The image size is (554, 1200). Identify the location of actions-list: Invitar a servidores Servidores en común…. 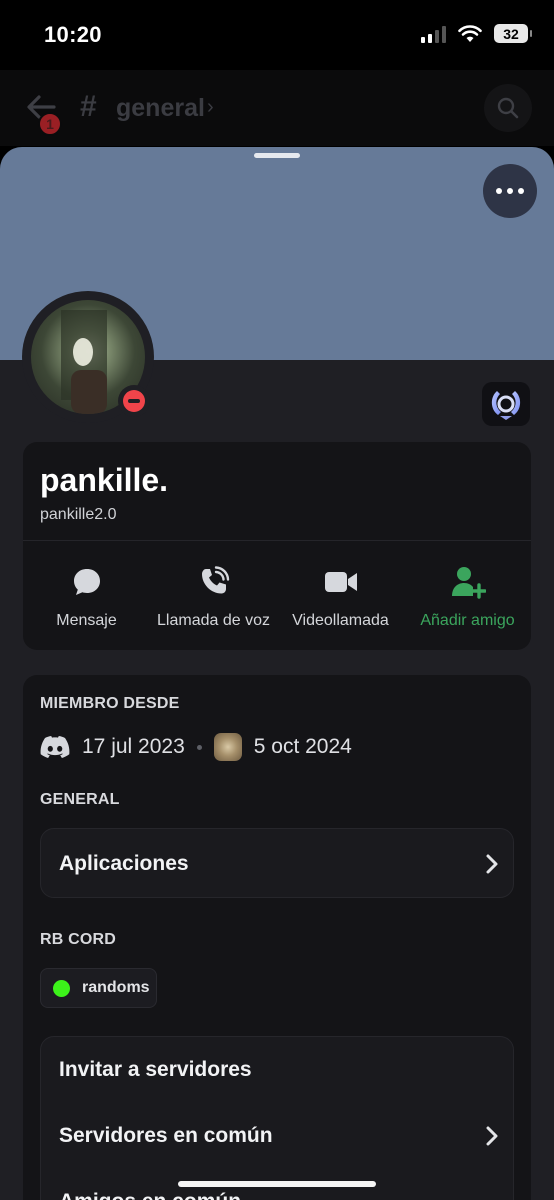
(277, 1118).